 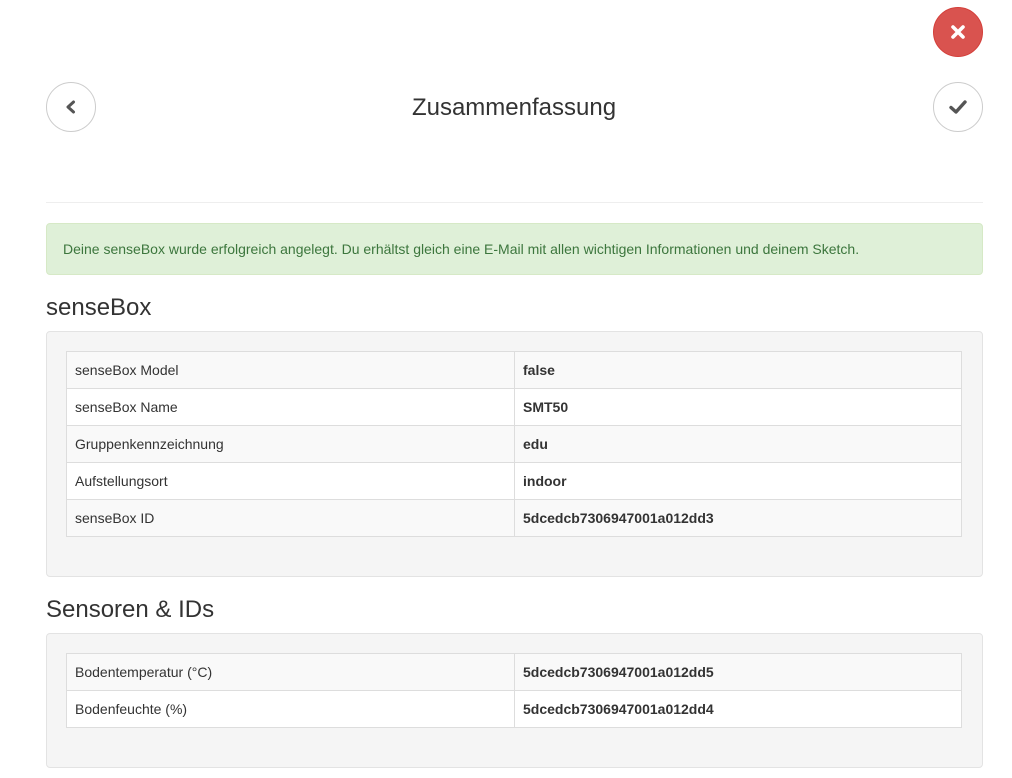 I want to click on row-value: 5dcedcb7306947001a012dd5, so click(x=738, y=672).